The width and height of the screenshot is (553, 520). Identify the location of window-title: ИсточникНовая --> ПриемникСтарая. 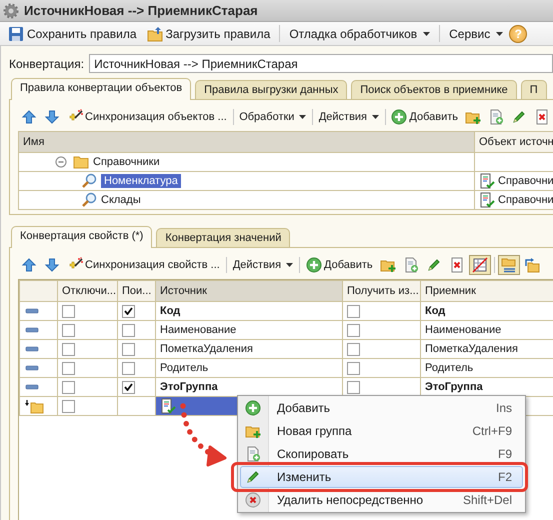
(141, 10).